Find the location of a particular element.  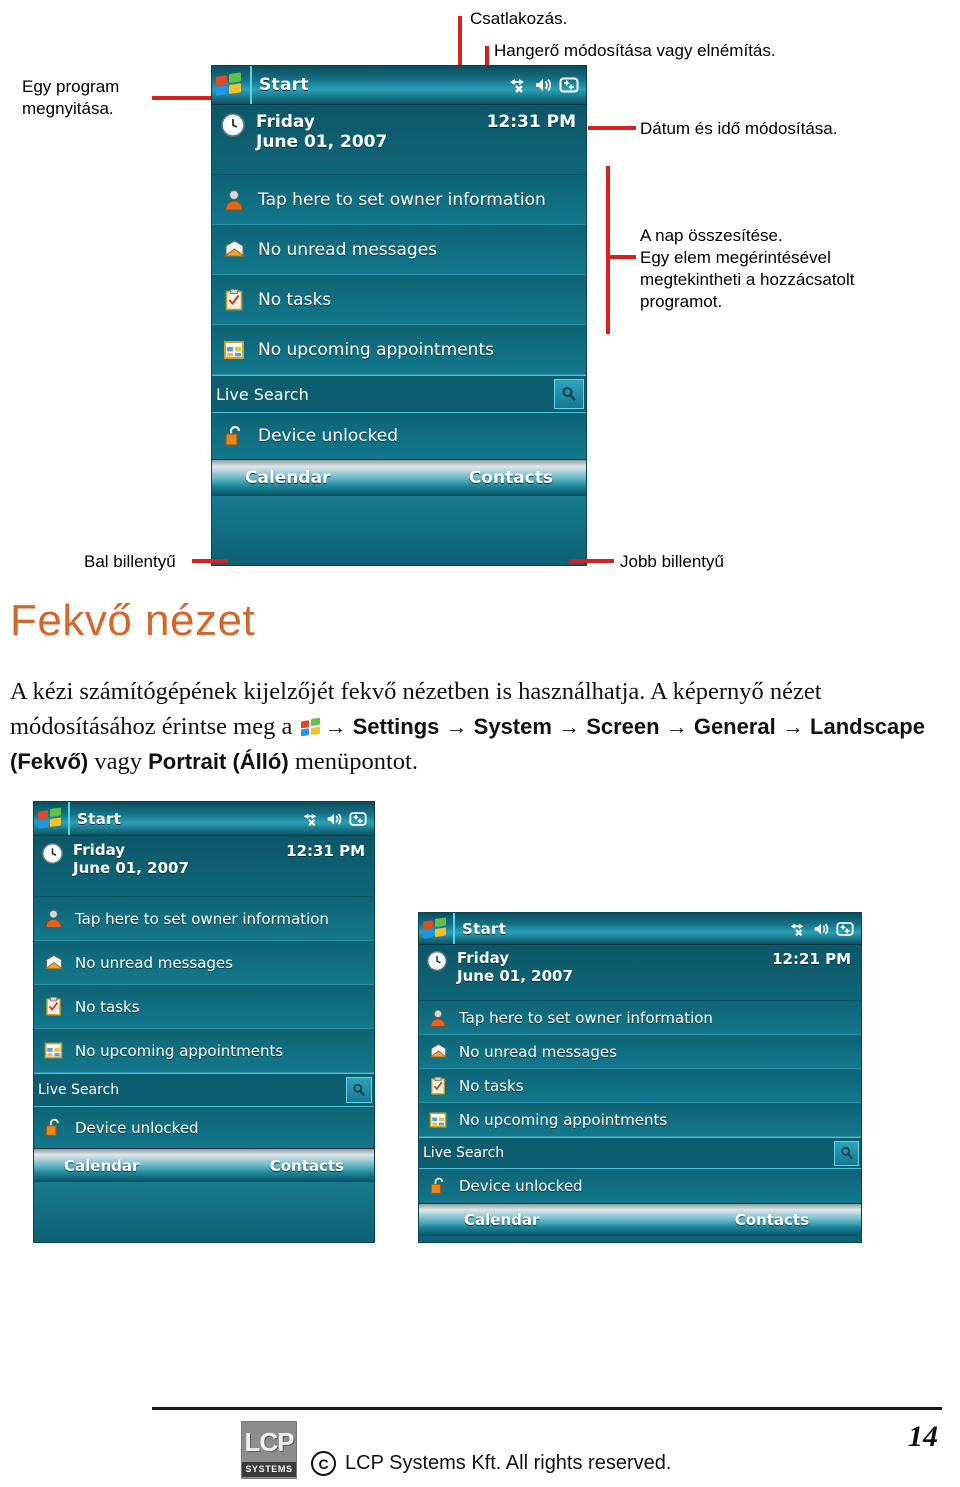

menu-system: System is located at coordinates (512, 726).